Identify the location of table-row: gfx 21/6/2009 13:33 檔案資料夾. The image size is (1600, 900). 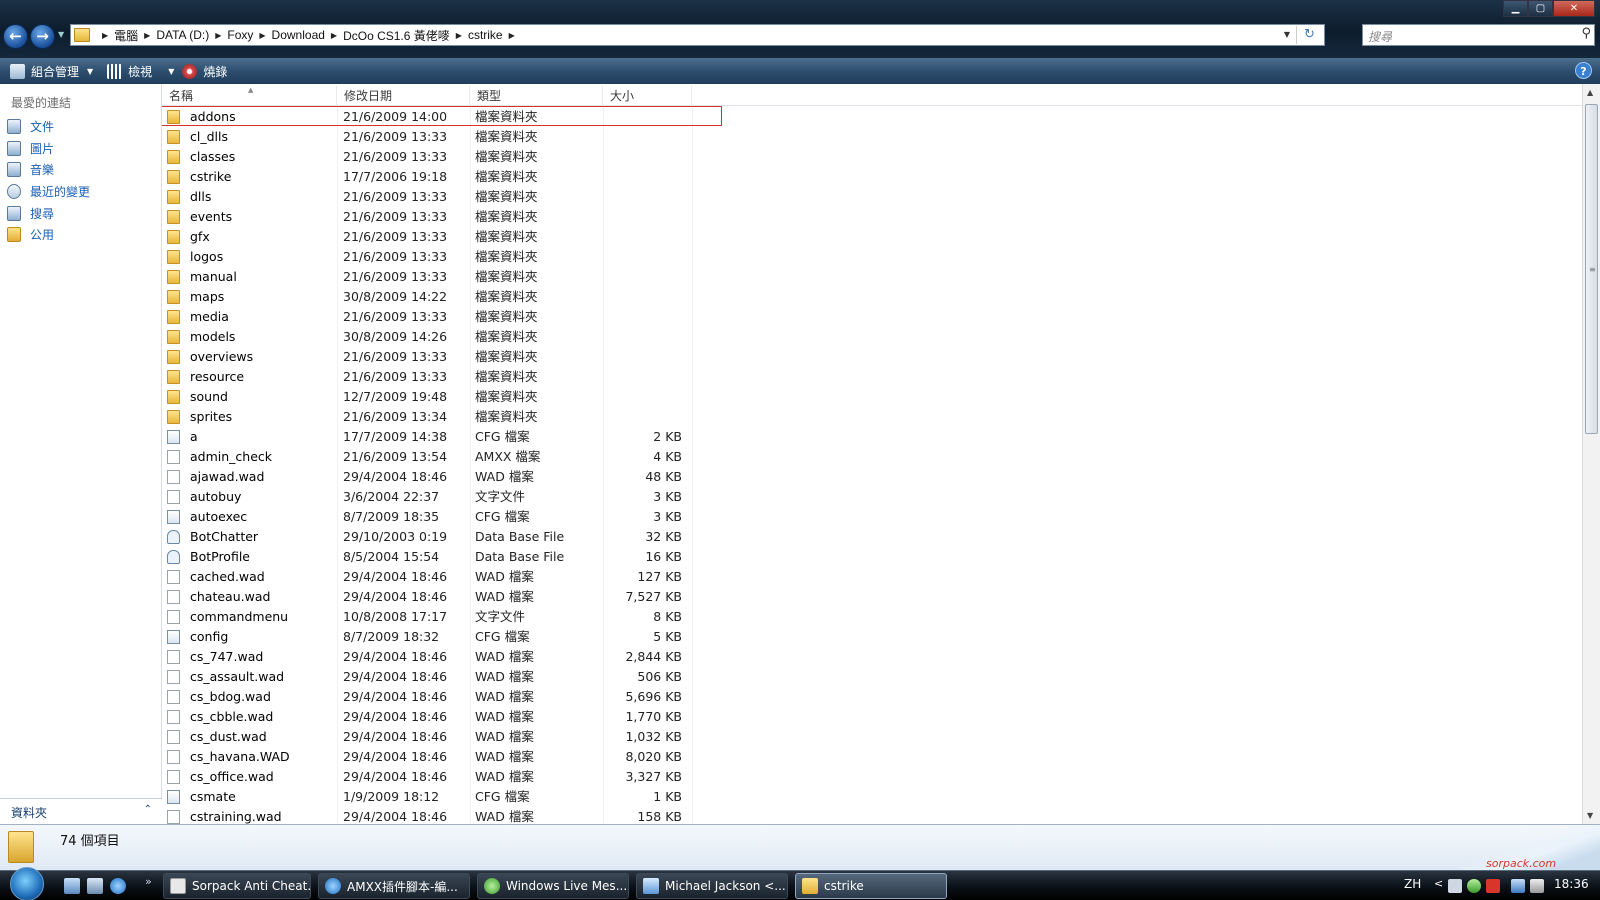
(427, 237).